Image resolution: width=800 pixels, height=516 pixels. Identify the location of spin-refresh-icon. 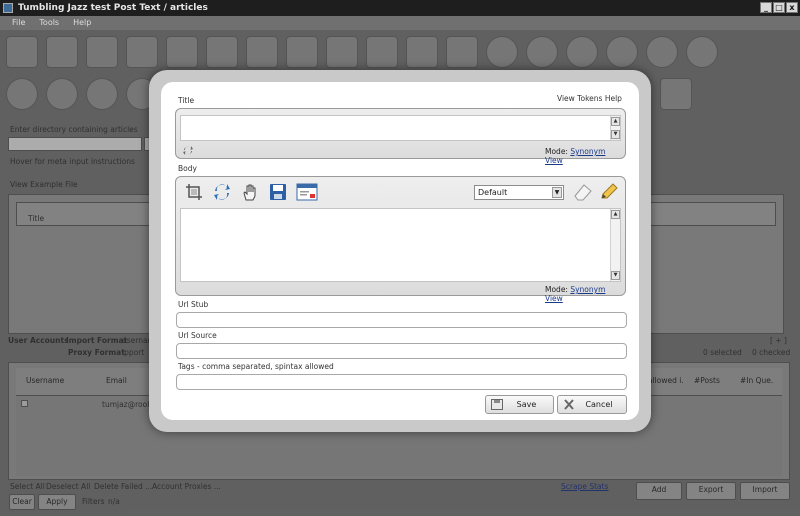
(188, 150).